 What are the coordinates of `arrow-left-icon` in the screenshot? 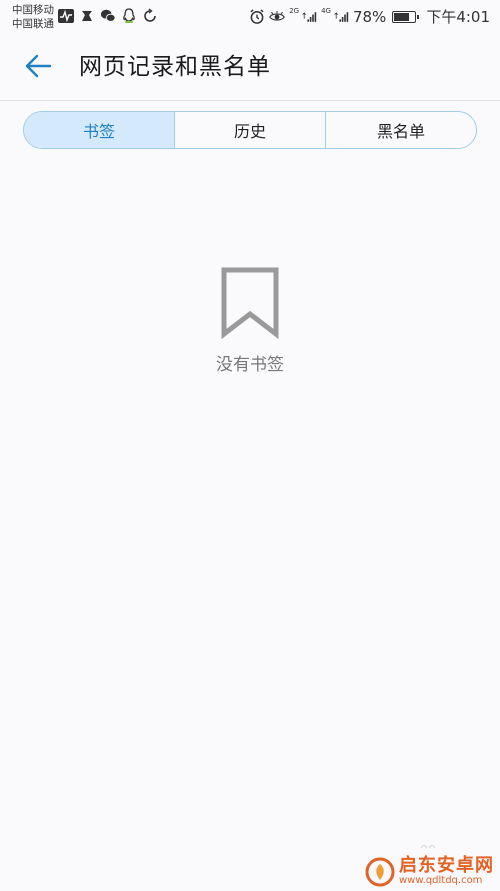 It's located at (38, 68).